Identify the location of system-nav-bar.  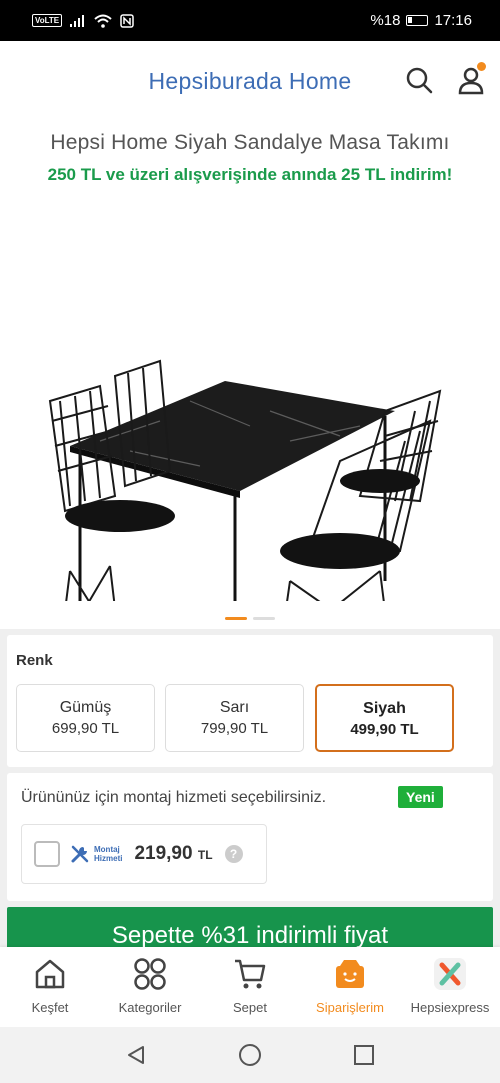
(250, 1055).